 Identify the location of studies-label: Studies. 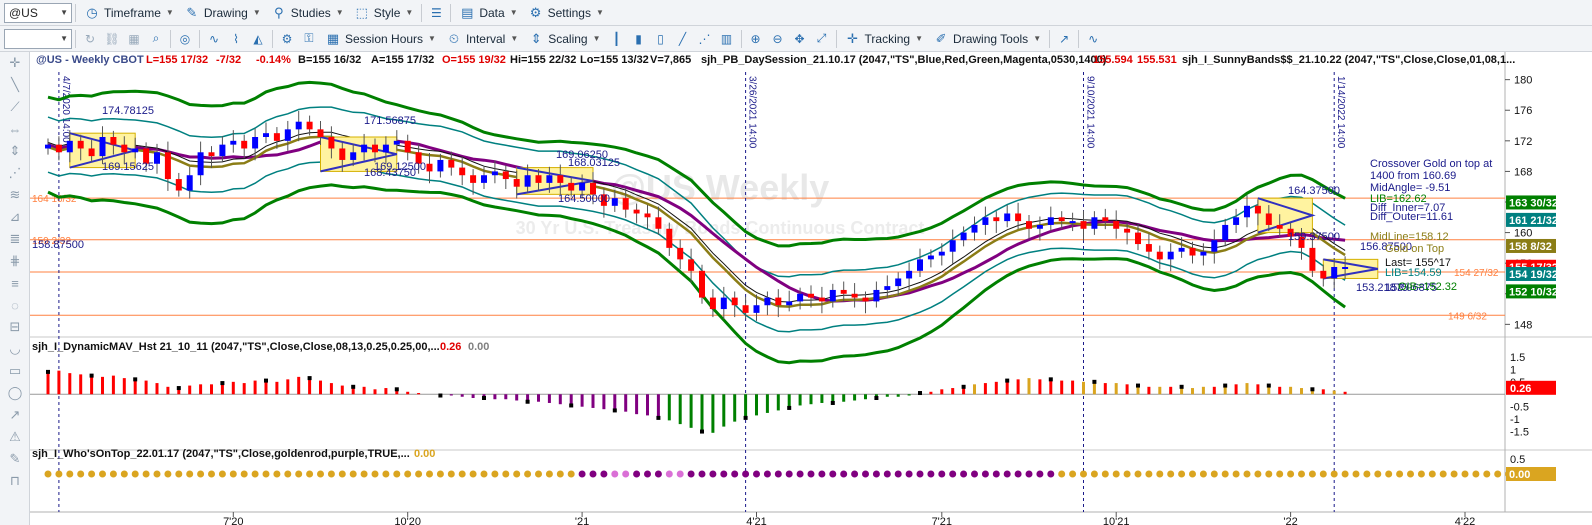
(310, 12).